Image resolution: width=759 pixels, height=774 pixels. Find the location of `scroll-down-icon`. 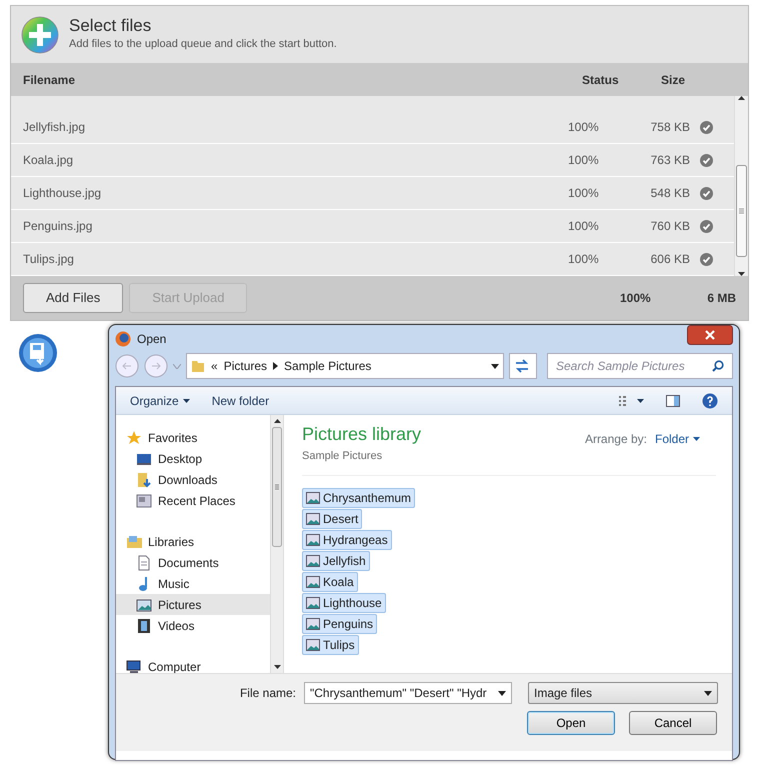

scroll-down-icon is located at coordinates (277, 667).